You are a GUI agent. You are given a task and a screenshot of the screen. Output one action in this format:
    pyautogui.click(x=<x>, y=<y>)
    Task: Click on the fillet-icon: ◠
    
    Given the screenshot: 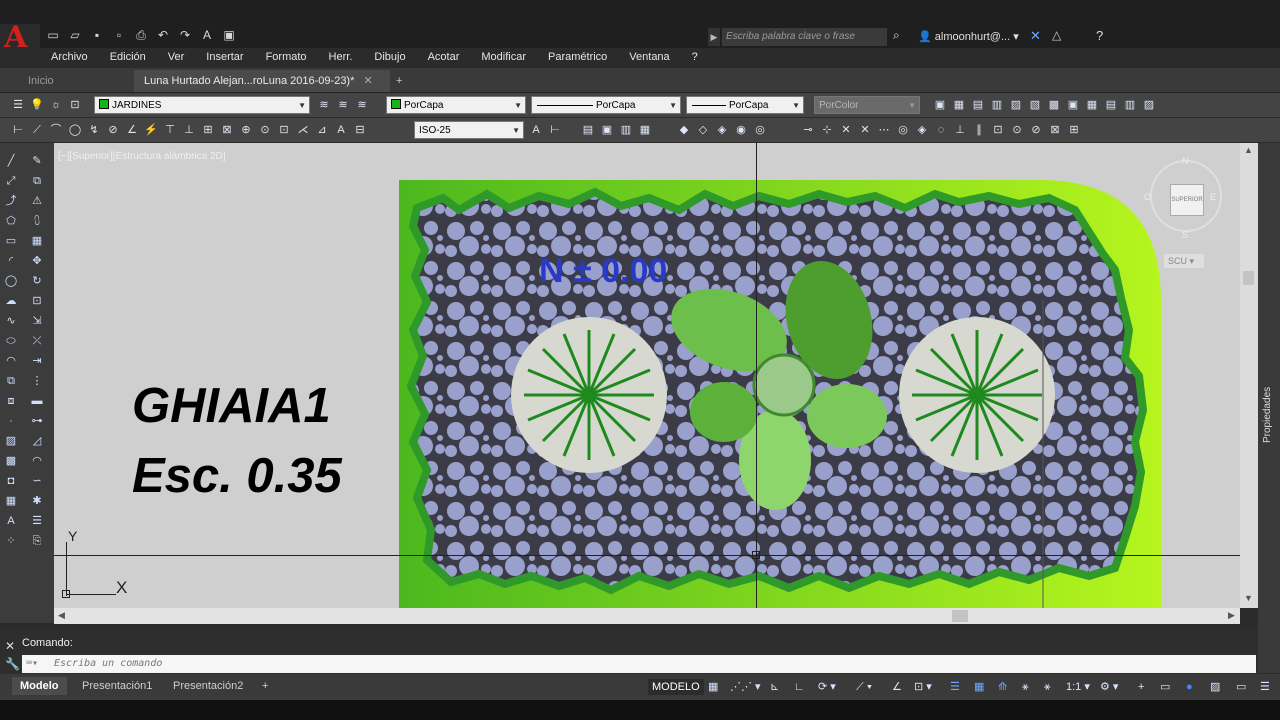 What is the action you would take?
    pyautogui.click(x=37, y=461)
    